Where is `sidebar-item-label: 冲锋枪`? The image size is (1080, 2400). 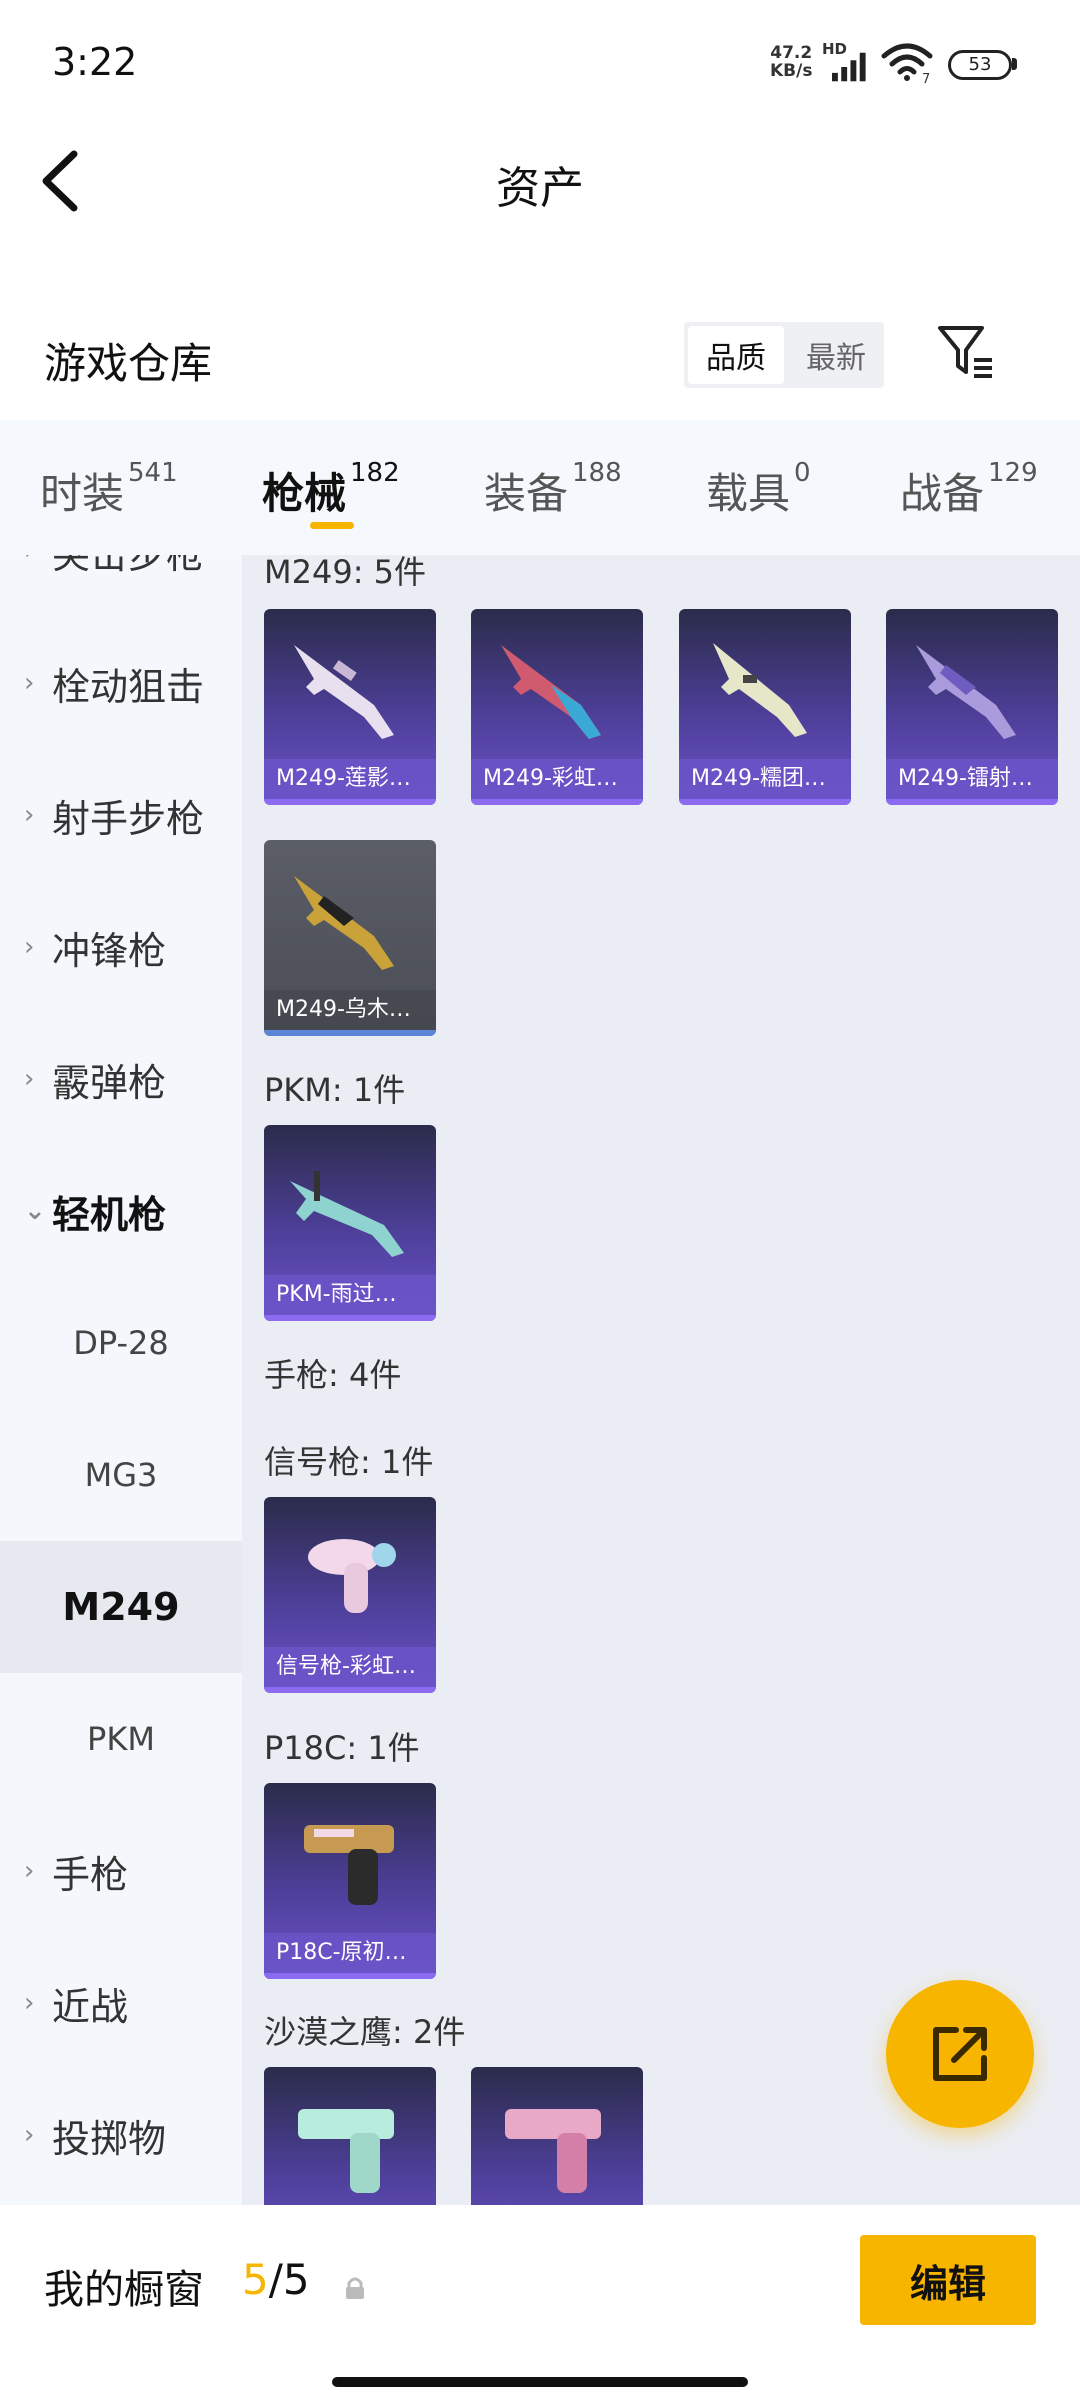 sidebar-item-label: 冲锋枪 is located at coordinates (109, 950).